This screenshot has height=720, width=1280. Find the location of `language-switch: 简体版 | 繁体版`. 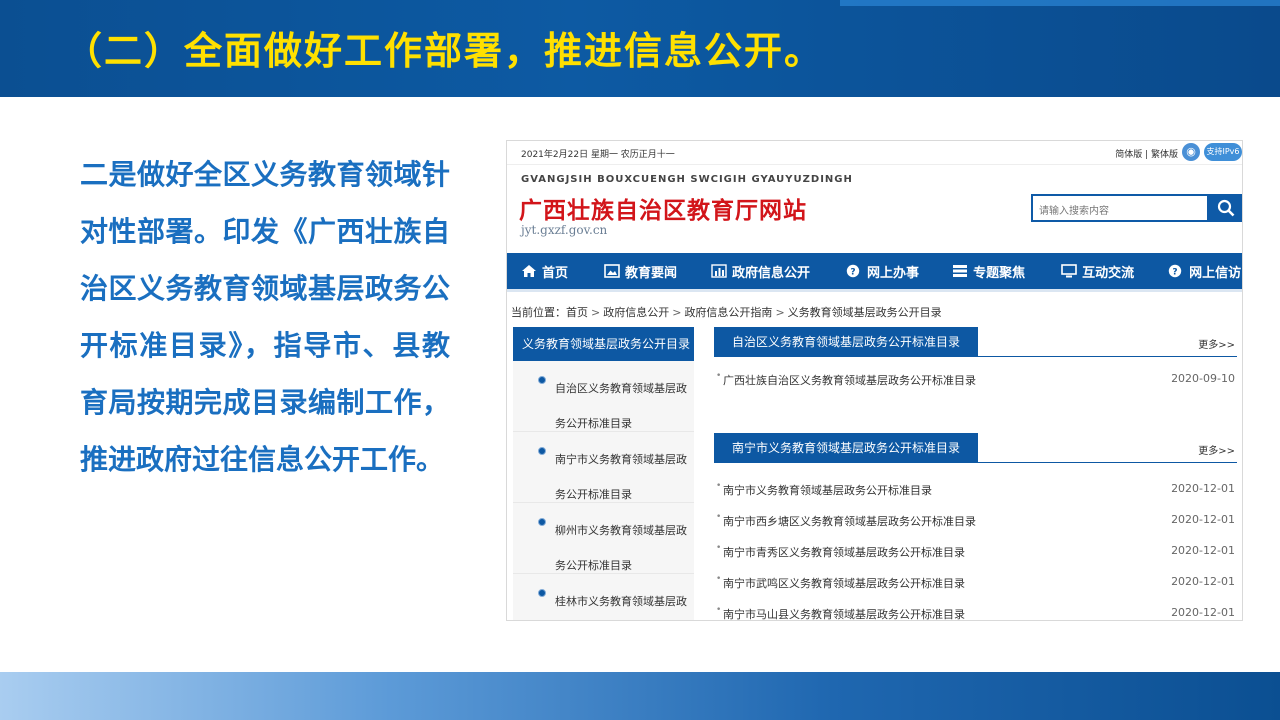

language-switch: 简体版 | 繁体版 is located at coordinates (1146, 153).